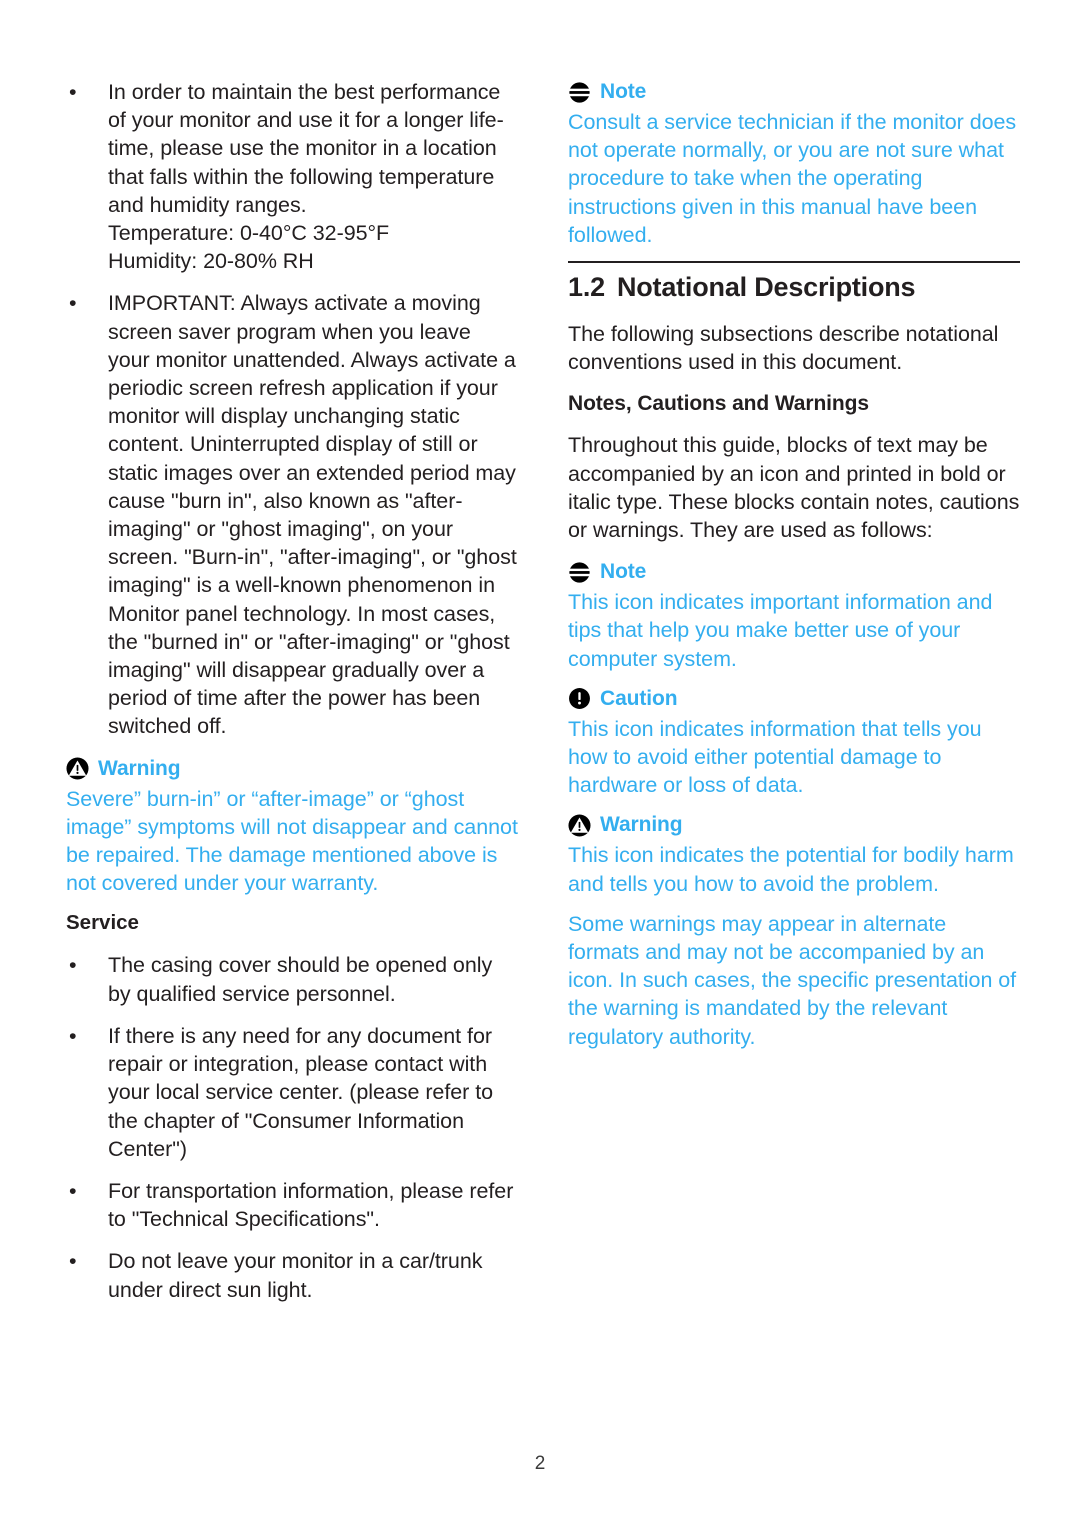 This screenshot has width=1080, height=1532. I want to click on section-number: 1.2, so click(586, 287).